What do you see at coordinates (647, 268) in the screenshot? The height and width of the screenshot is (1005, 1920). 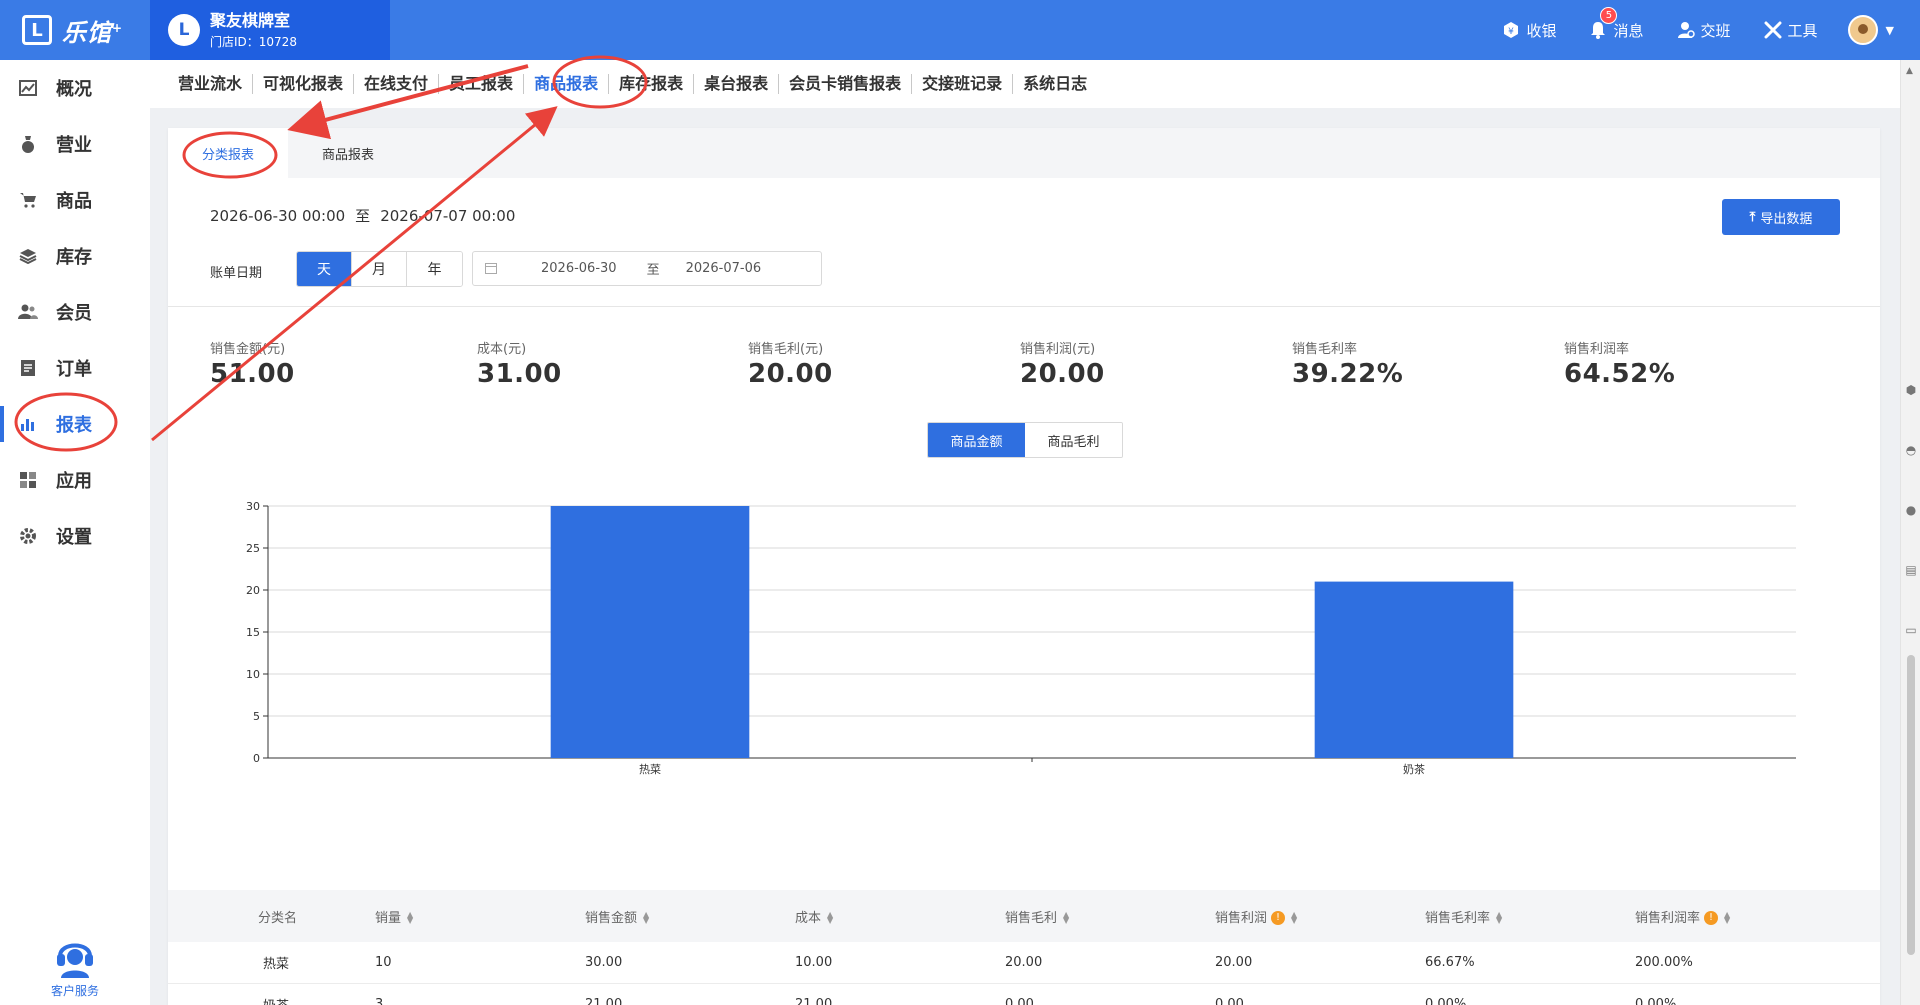 I see `date-range-picker: 2026-06-30 至 2026-07-06` at bounding box center [647, 268].